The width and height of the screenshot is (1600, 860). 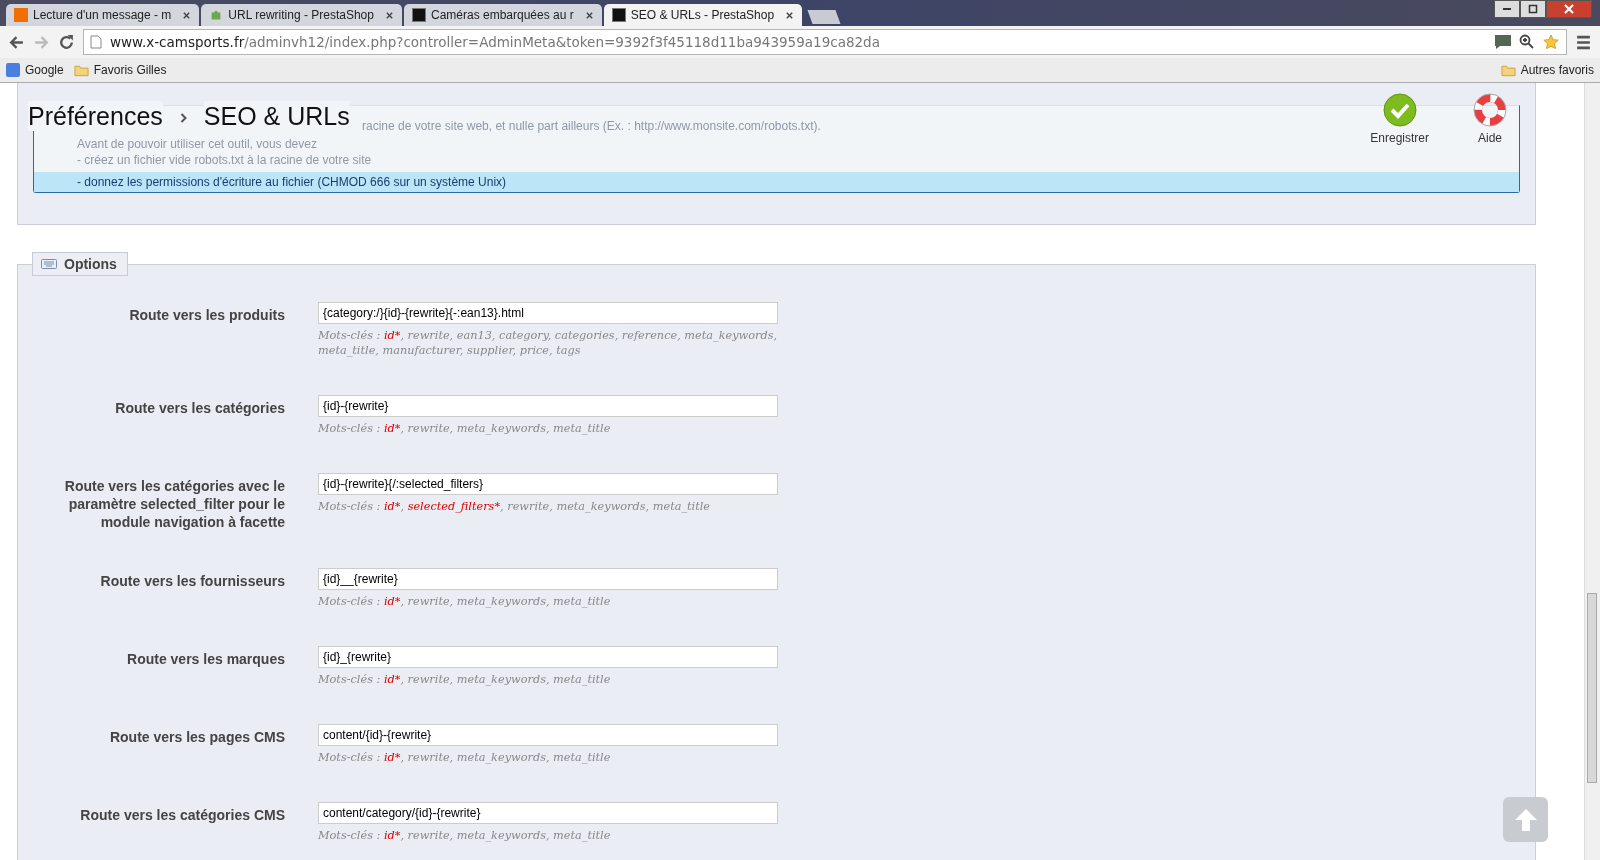 I want to click on keywords-hint: Mots-clés : id*, selected_filters*, rewrite, meta_keywords, meta_title, so click(x=515, y=506).